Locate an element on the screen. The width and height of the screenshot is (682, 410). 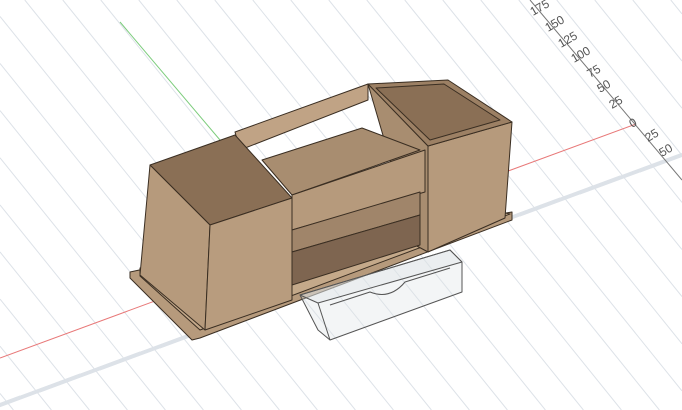
ruler-labels: 17515012510075502502550 is located at coordinates (602, 80).